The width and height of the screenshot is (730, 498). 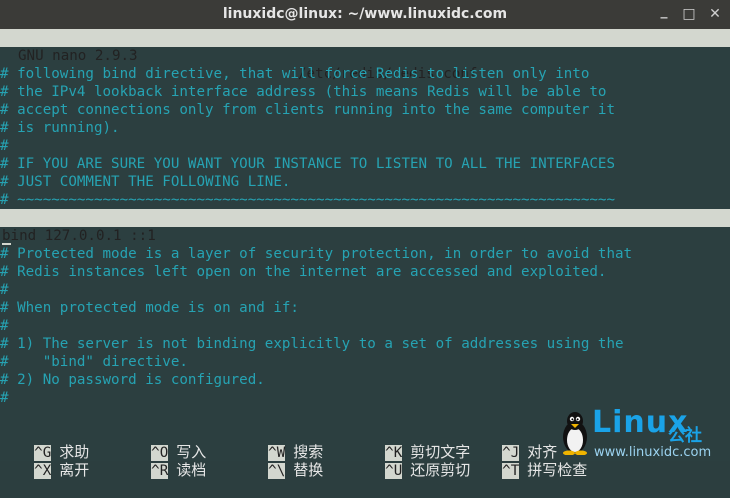 What do you see at coordinates (715, 14) in the screenshot?
I see `close-icon: ✕` at bounding box center [715, 14].